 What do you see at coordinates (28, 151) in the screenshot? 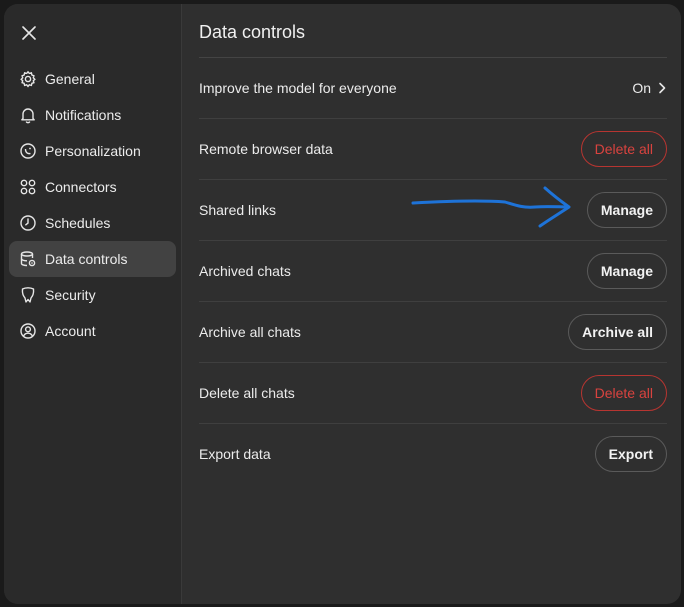
I see `personalization-icon` at bounding box center [28, 151].